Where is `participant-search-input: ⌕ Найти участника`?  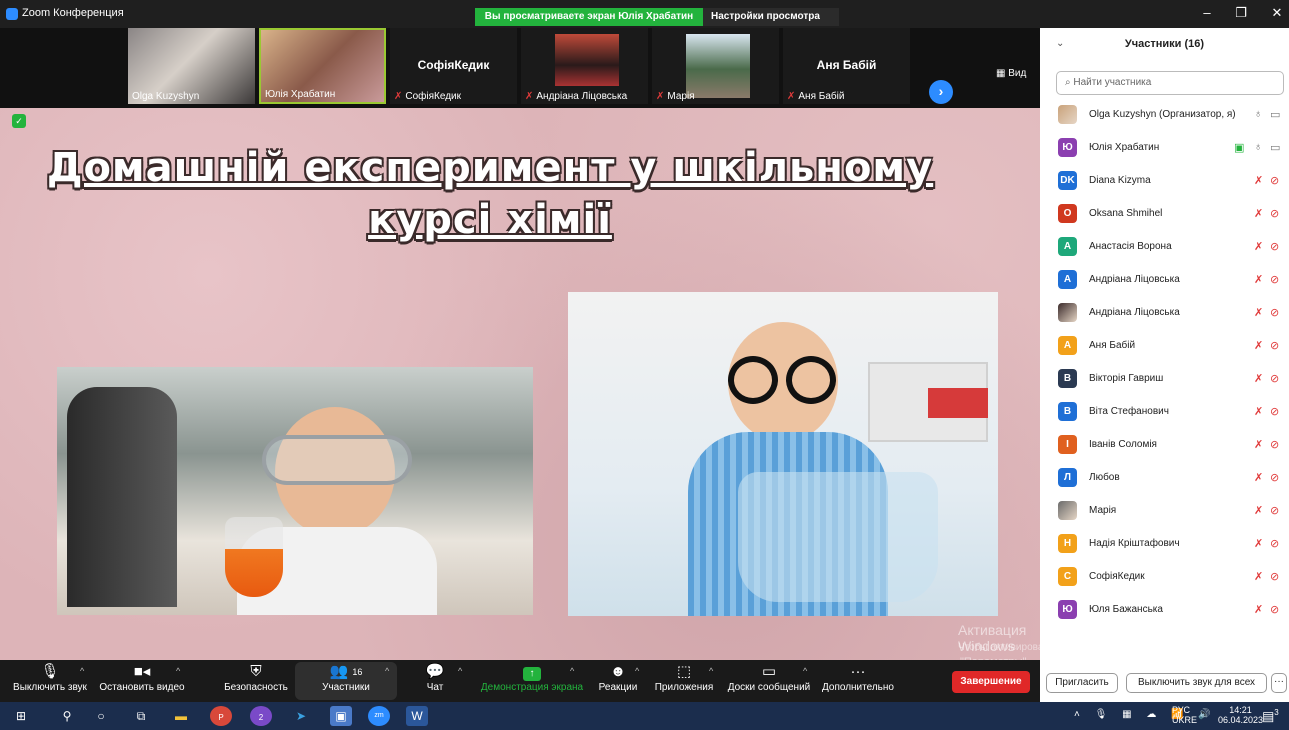
participant-search-input: ⌕ Найти участника is located at coordinates (1170, 83).